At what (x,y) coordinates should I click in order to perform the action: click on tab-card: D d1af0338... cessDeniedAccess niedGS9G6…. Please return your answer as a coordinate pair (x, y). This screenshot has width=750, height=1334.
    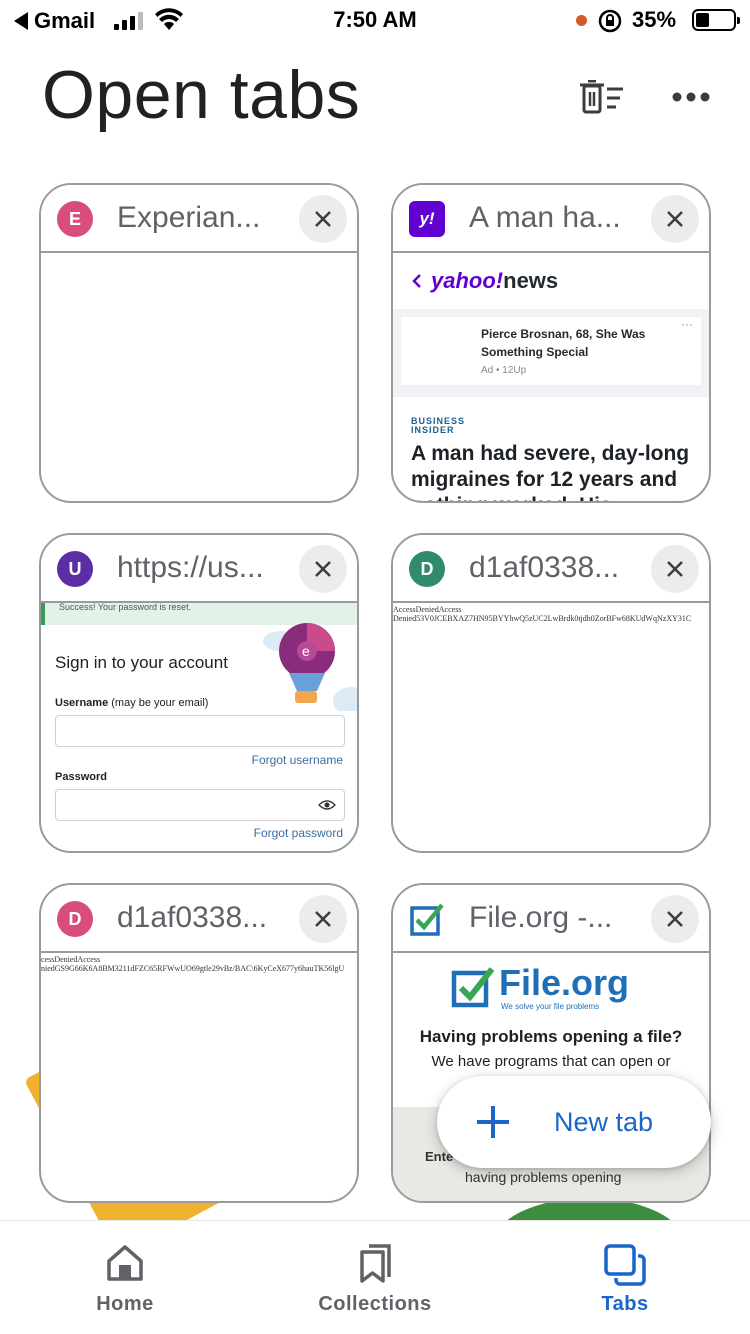
    Looking at the image, I should click on (199, 1043).